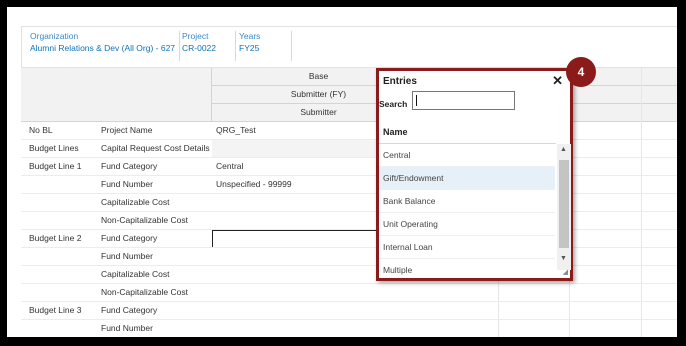 The height and width of the screenshot is (346, 686). I want to click on scroll-up-icon: ▲, so click(563, 149).